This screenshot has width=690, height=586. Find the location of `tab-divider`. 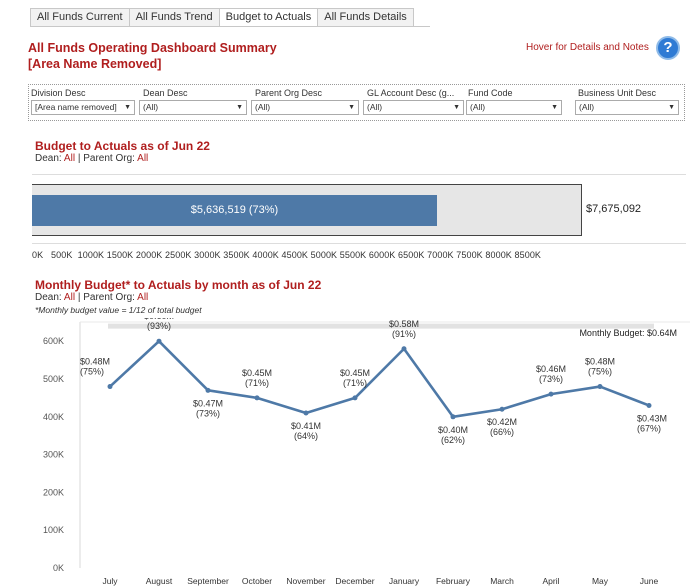

tab-divider is located at coordinates (230, 26).